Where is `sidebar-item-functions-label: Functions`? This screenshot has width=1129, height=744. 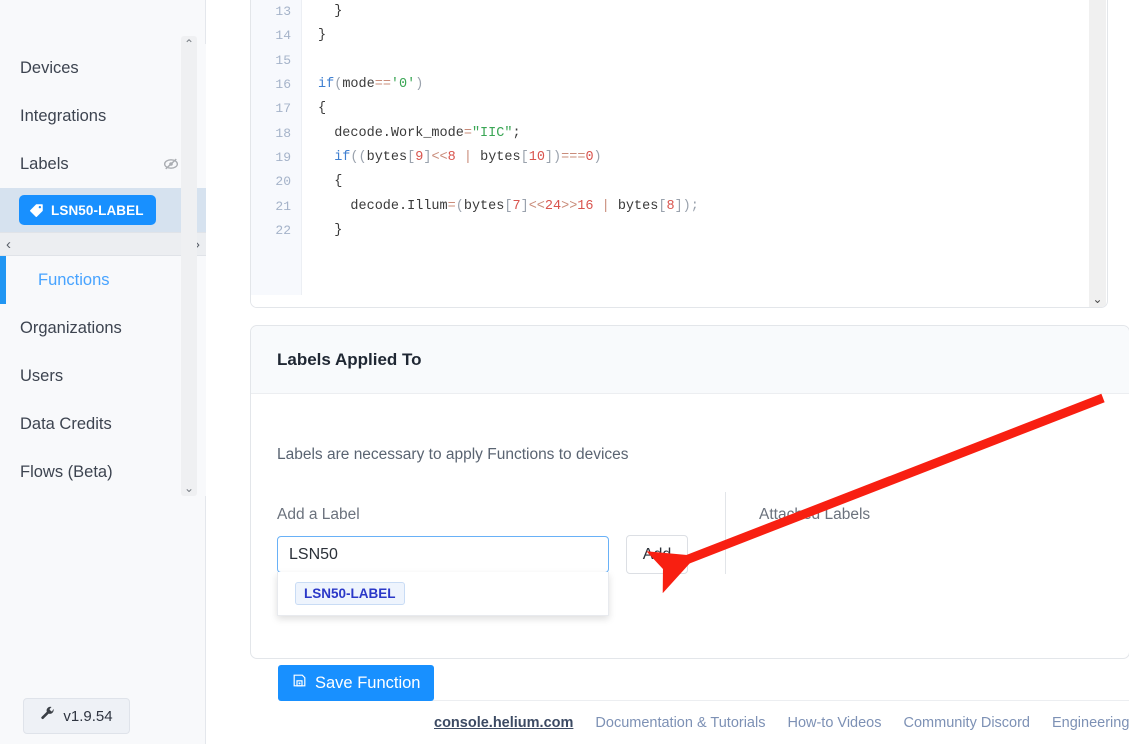
sidebar-item-functions-label: Functions is located at coordinates (74, 279).